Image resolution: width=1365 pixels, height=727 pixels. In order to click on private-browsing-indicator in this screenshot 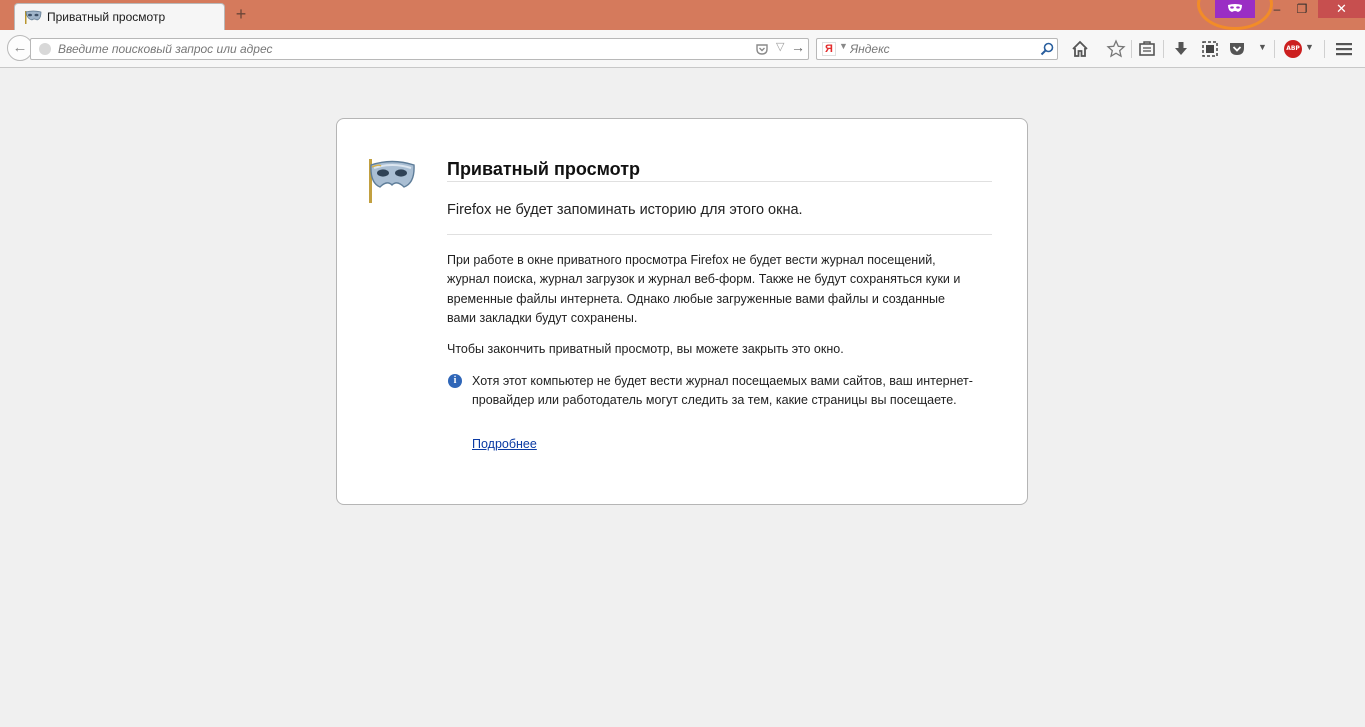, I will do `click(1235, 9)`.